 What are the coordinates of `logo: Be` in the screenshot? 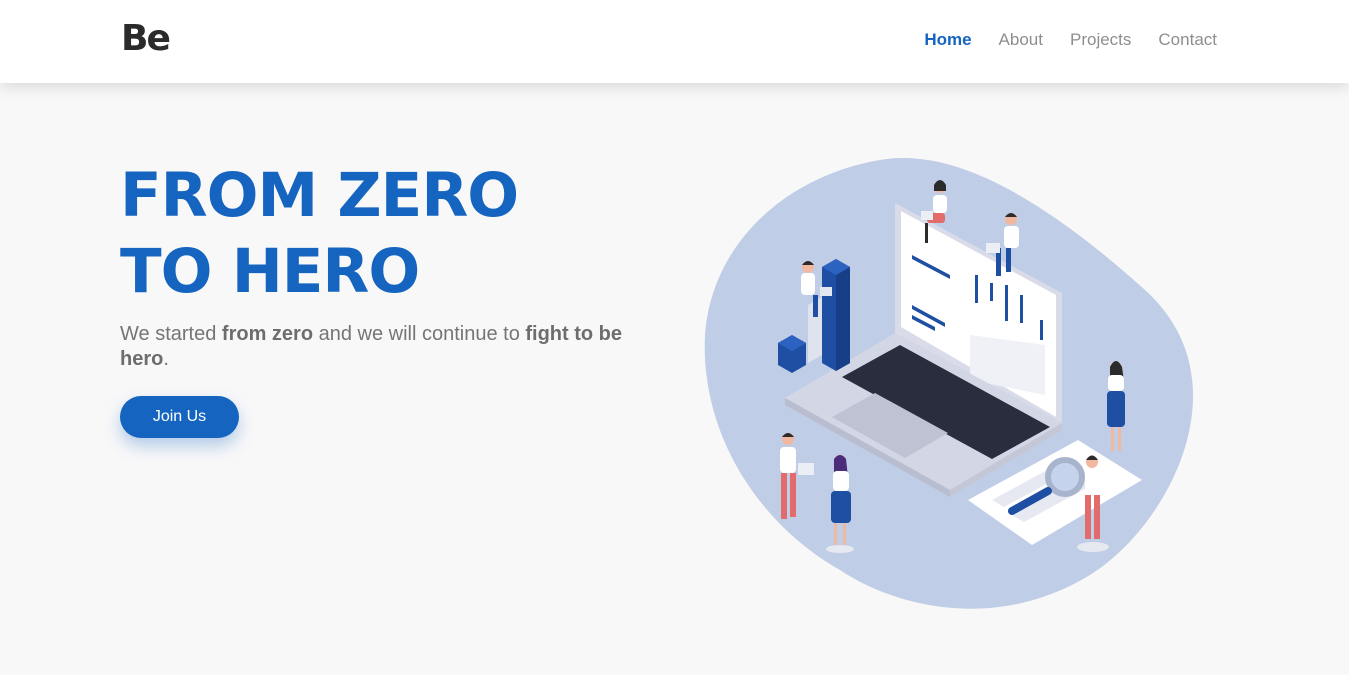 It's located at (146, 38).